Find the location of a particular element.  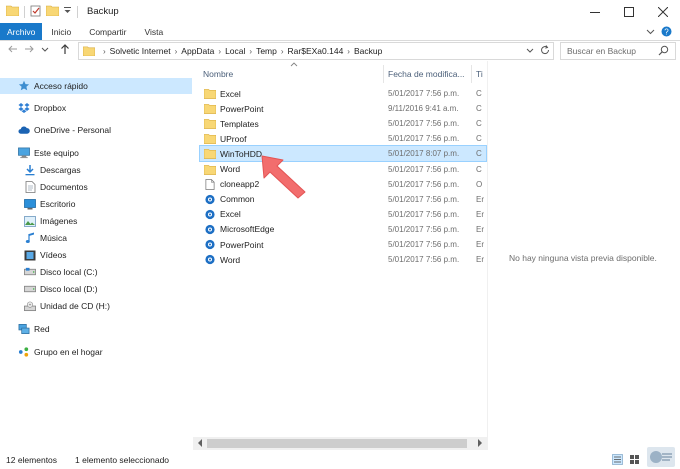

up-arrow-icon is located at coordinates (65, 51).